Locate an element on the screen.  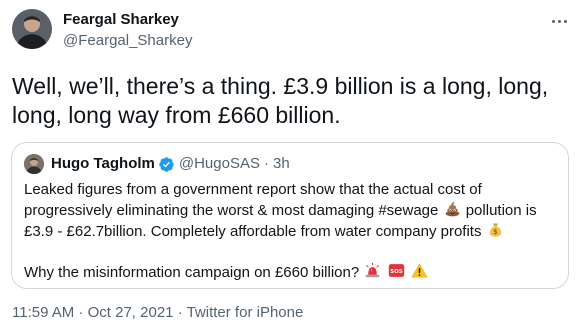
author-avatar is located at coordinates (32, 29).